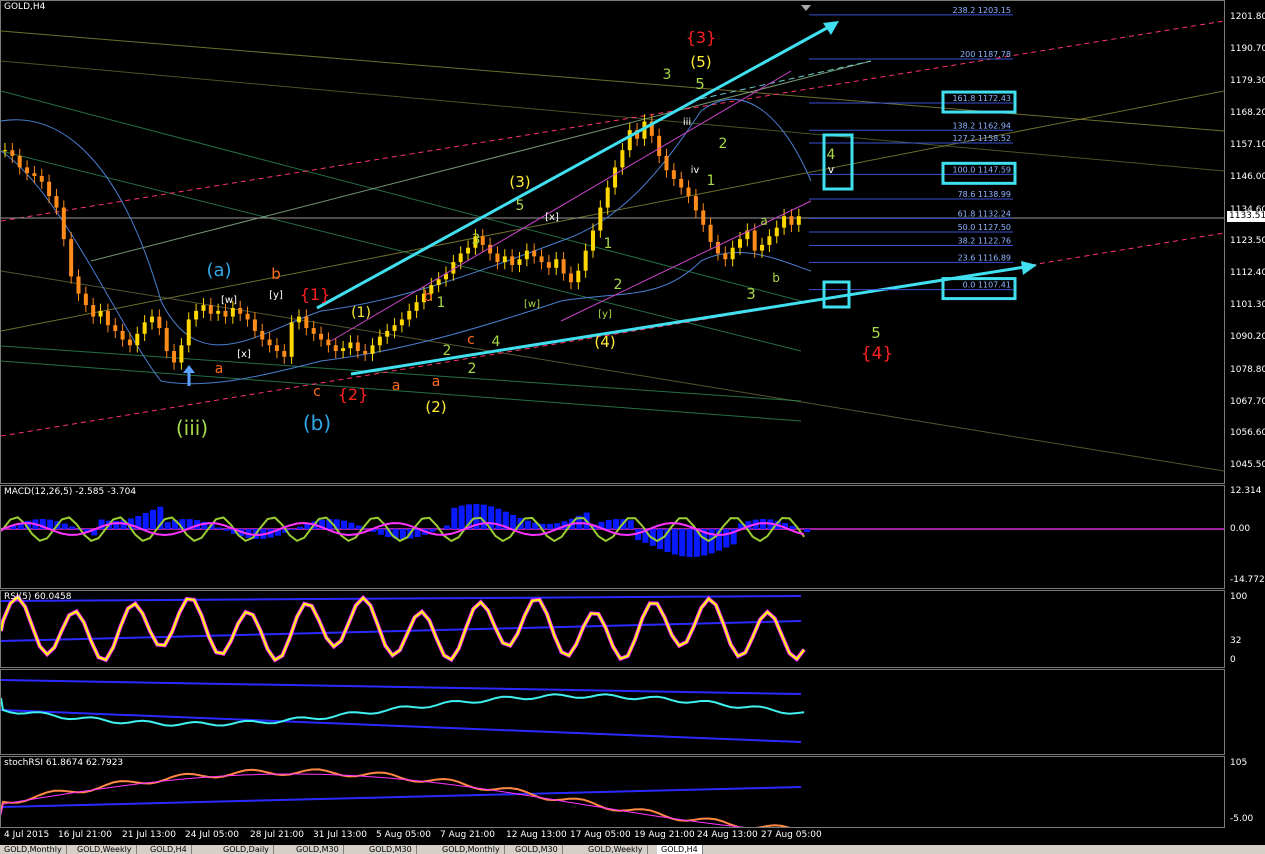 This screenshot has width=1265, height=854. Describe the element at coordinates (189, 369) in the screenshot. I see `wave-marker-arrow-head` at that location.